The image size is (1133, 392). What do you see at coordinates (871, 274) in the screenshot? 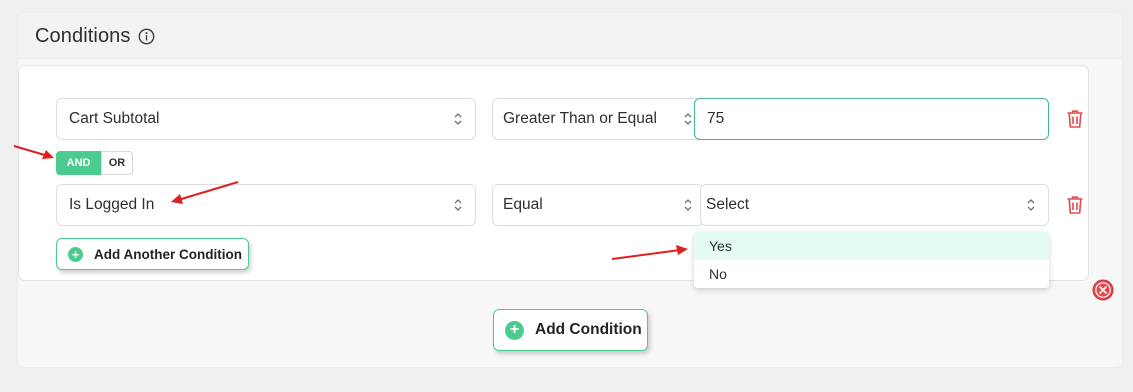
I see `dropdown-option-no: No` at bounding box center [871, 274].